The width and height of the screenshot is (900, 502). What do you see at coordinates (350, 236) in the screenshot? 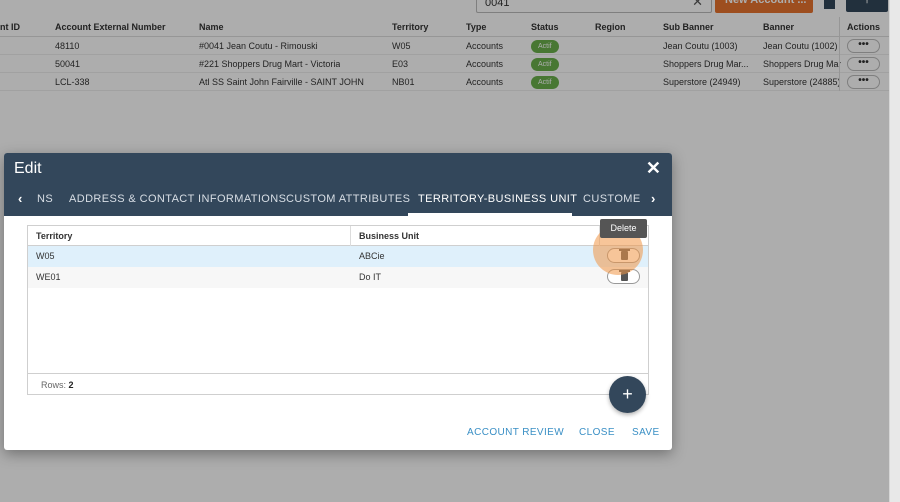
I see `column-divider` at bounding box center [350, 236].